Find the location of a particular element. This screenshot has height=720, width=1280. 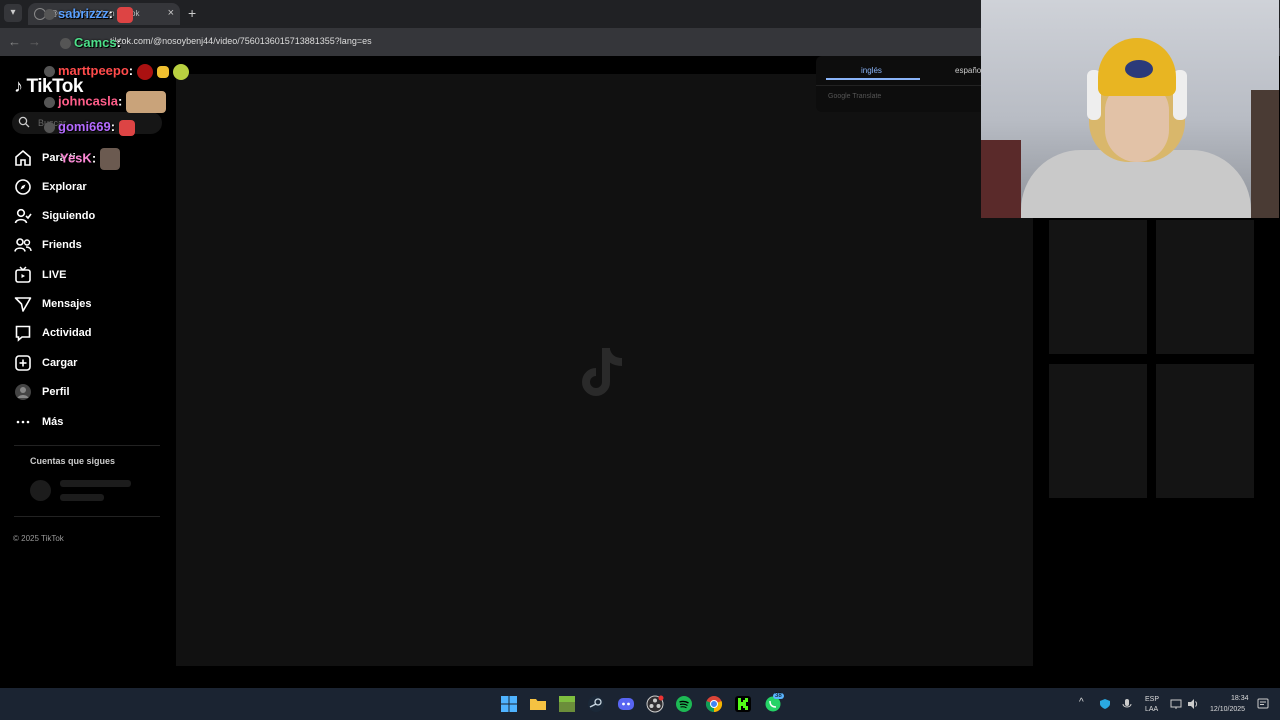

sidebar-item-label: Perfil is located at coordinates (56, 392).